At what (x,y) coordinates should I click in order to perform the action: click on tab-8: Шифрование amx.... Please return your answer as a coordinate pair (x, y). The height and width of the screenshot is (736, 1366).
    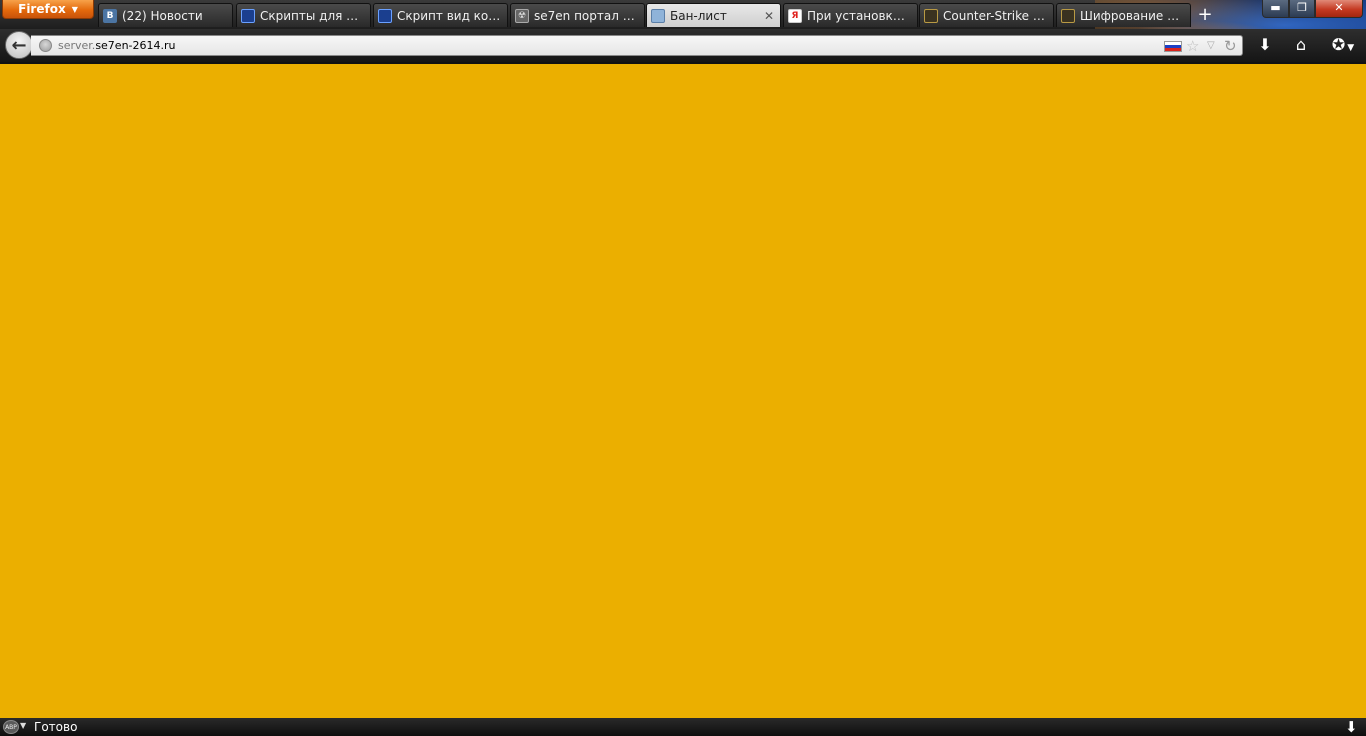
    Looking at the image, I should click on (1123, 15).